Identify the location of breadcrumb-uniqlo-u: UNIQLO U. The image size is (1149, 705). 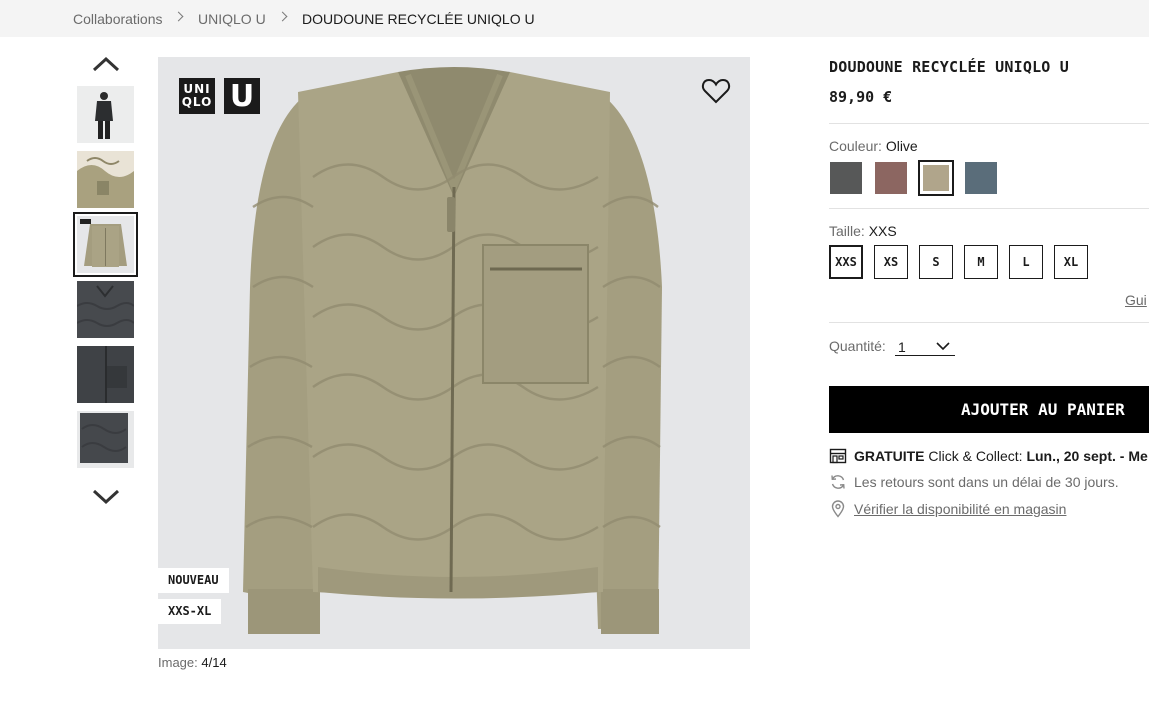
(232, 19).